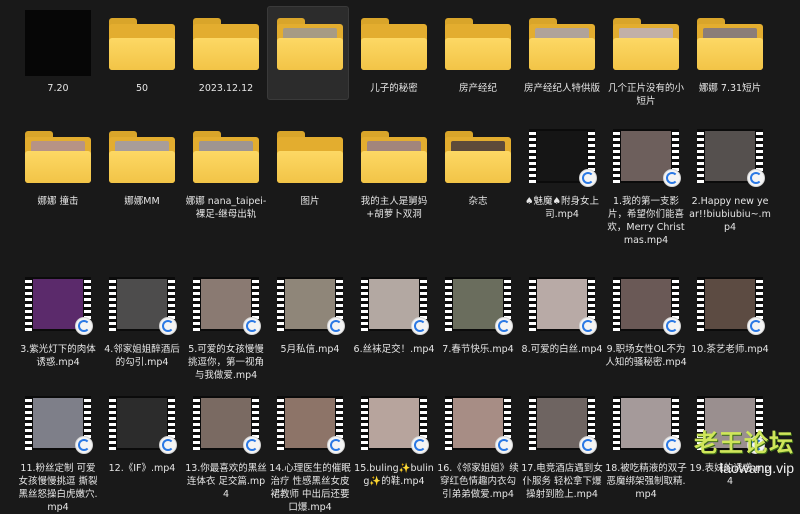 This screenshot has width=800, height=514. I want to click on video-file-item: 15.buling✨buling✨的鞋.mp4, so click(394, 439).